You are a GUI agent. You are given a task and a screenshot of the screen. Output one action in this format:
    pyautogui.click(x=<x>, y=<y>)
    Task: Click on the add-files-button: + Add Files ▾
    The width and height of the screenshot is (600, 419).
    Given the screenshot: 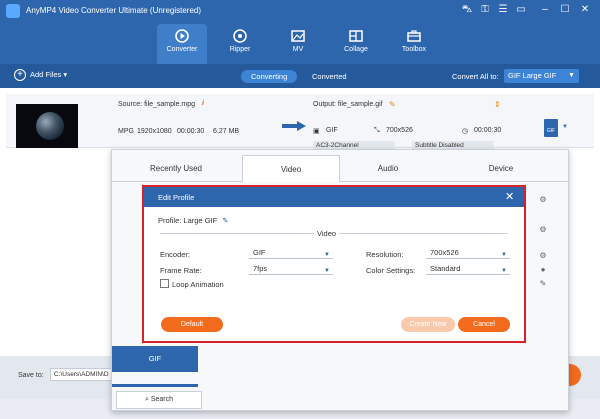 What is the action you would take?
    pyautogui.click(x=40, y=76)
    